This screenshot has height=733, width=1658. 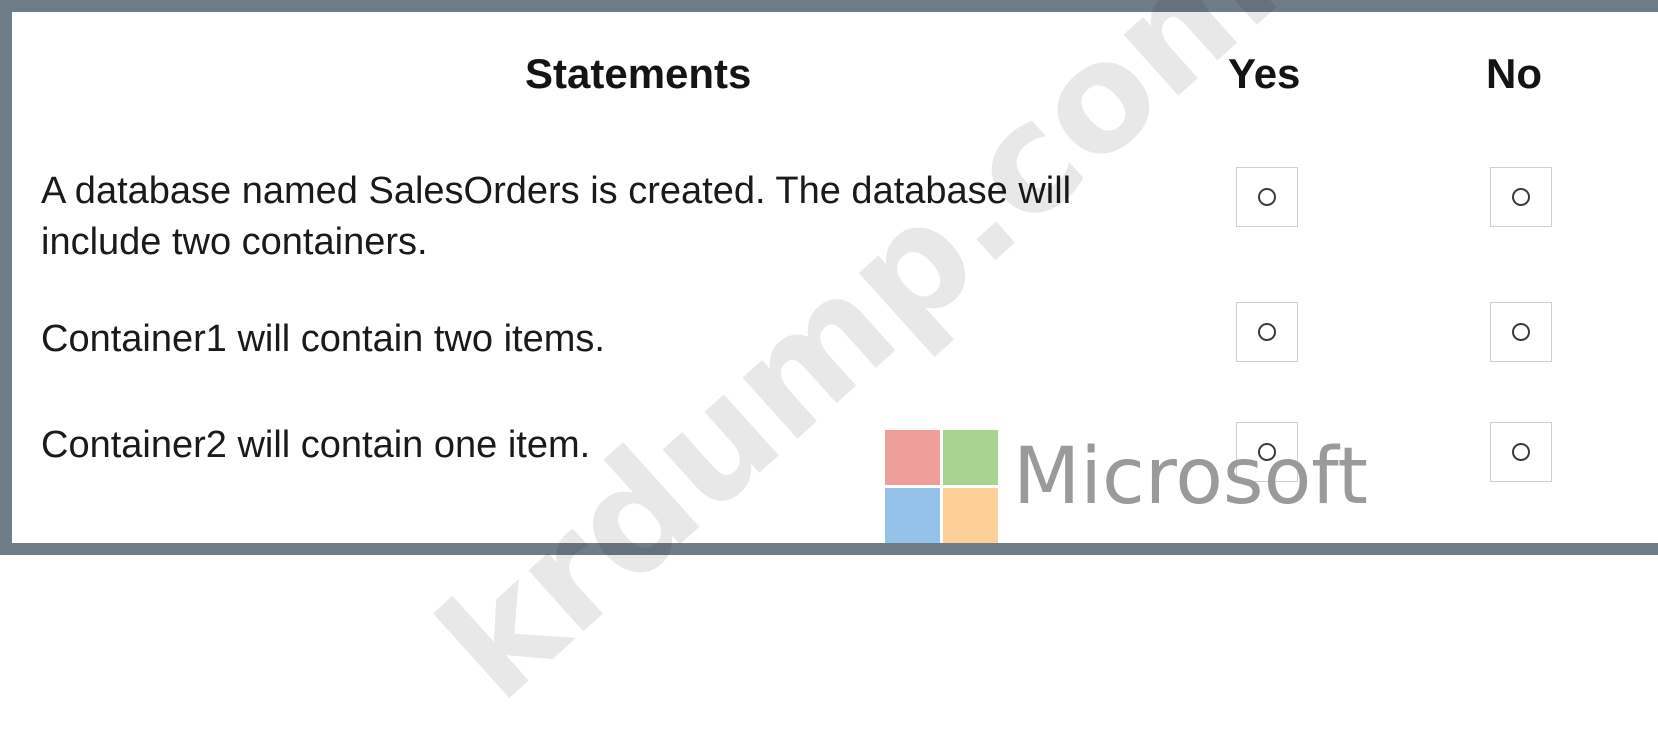 What do you see at coordinates (912, 515) in the screenshot?
I see `logo-square-blue` at bounding box center [912, 515].